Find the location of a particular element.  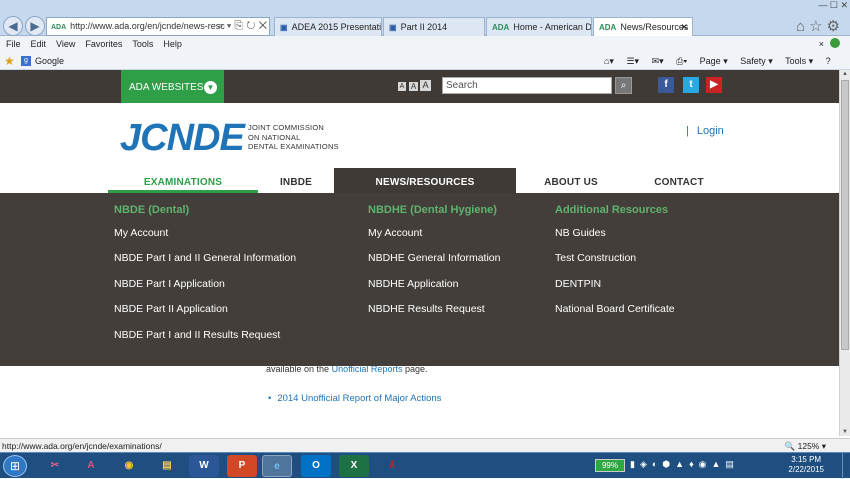

powerpoint-icon: P is located at coordinates (242, 466).